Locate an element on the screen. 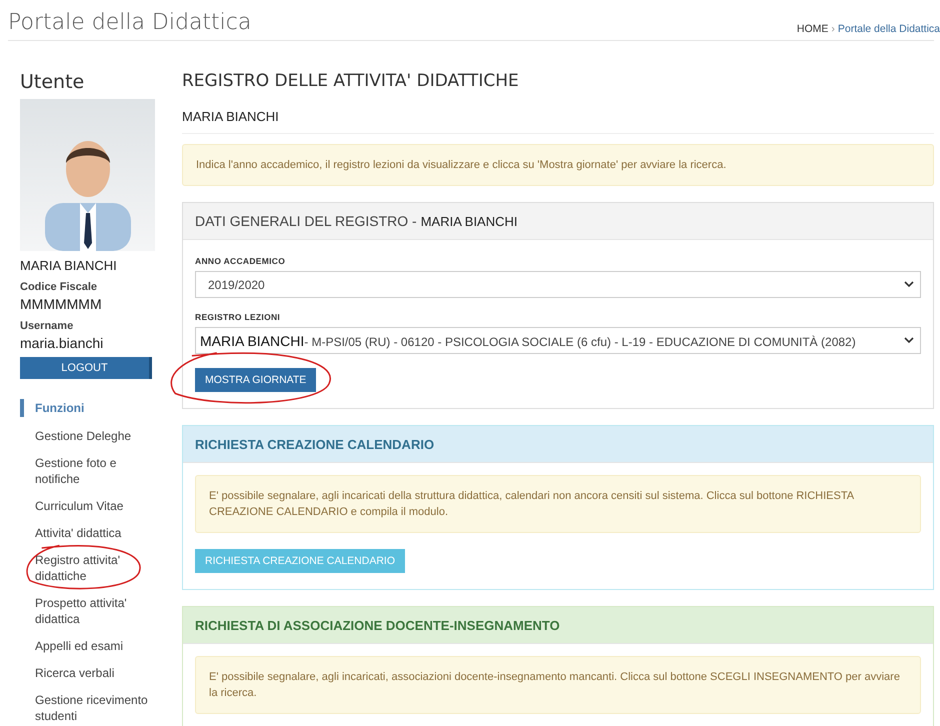 Image resolution: width=940 pixels, height=726 pixels. sidebar-title: Utente is located at coordinates (53, 82).